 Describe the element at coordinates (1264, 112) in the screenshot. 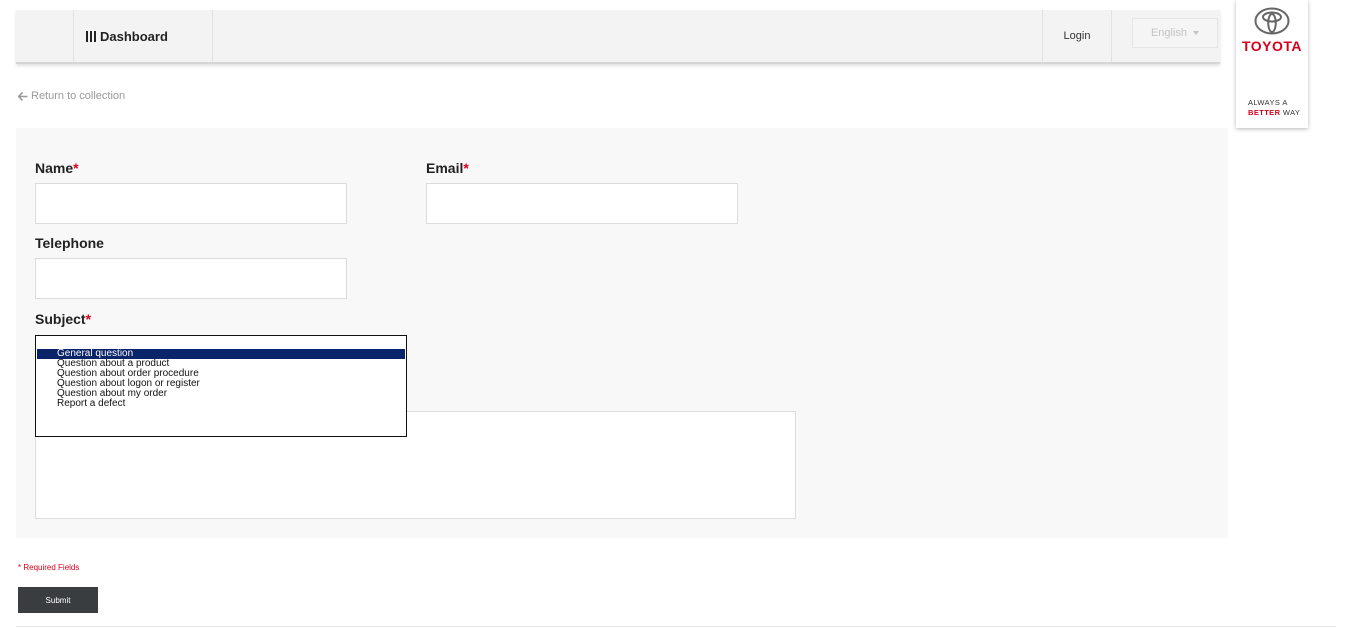

I see `brand-tagline-better: BETTER` at that location.